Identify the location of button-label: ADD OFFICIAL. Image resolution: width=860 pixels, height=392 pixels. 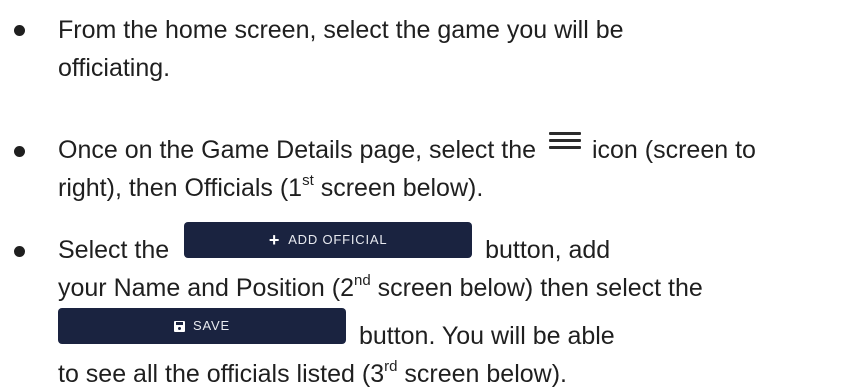
(338, 239).